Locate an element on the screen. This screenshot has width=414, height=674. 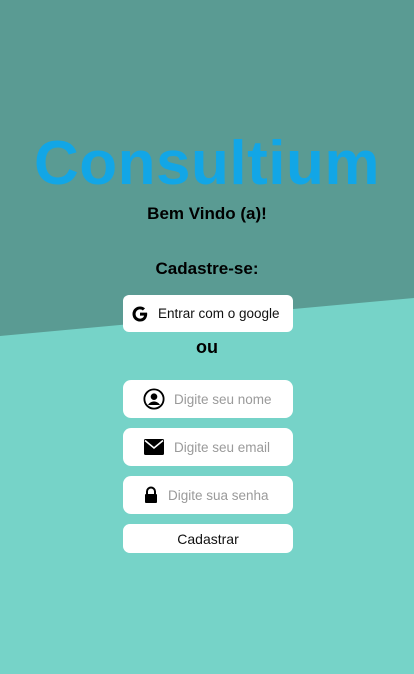
google-icon is located at coordinates (140, 313).